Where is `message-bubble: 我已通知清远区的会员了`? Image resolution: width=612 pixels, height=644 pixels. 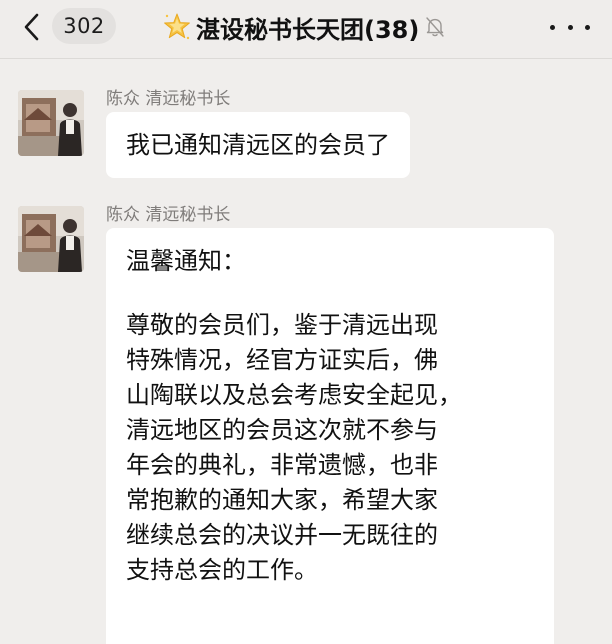 message-bubble: 我已通知清远区的会员了 is located at coordinates (258, 145).